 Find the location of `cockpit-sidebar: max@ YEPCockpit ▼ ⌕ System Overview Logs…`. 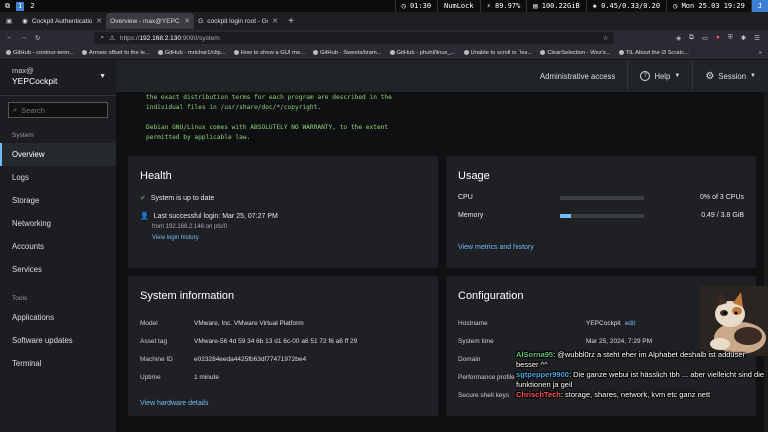

cockpit-sidebar: max@ YEPCockpit ▼ ⌕ System Overview Logs… is located at coordinates (58, 246).